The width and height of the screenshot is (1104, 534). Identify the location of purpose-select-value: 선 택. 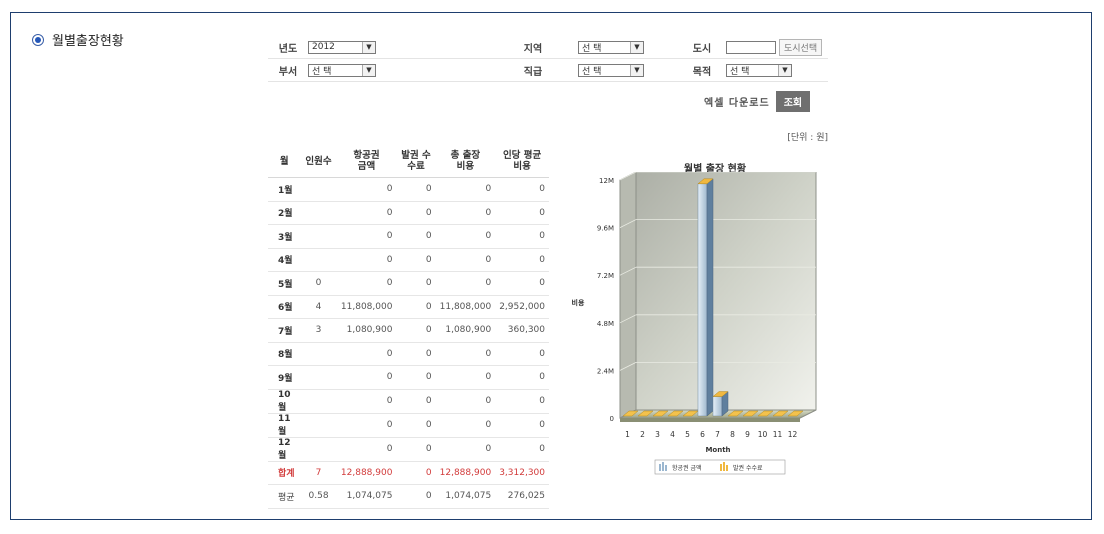
(740, 71).